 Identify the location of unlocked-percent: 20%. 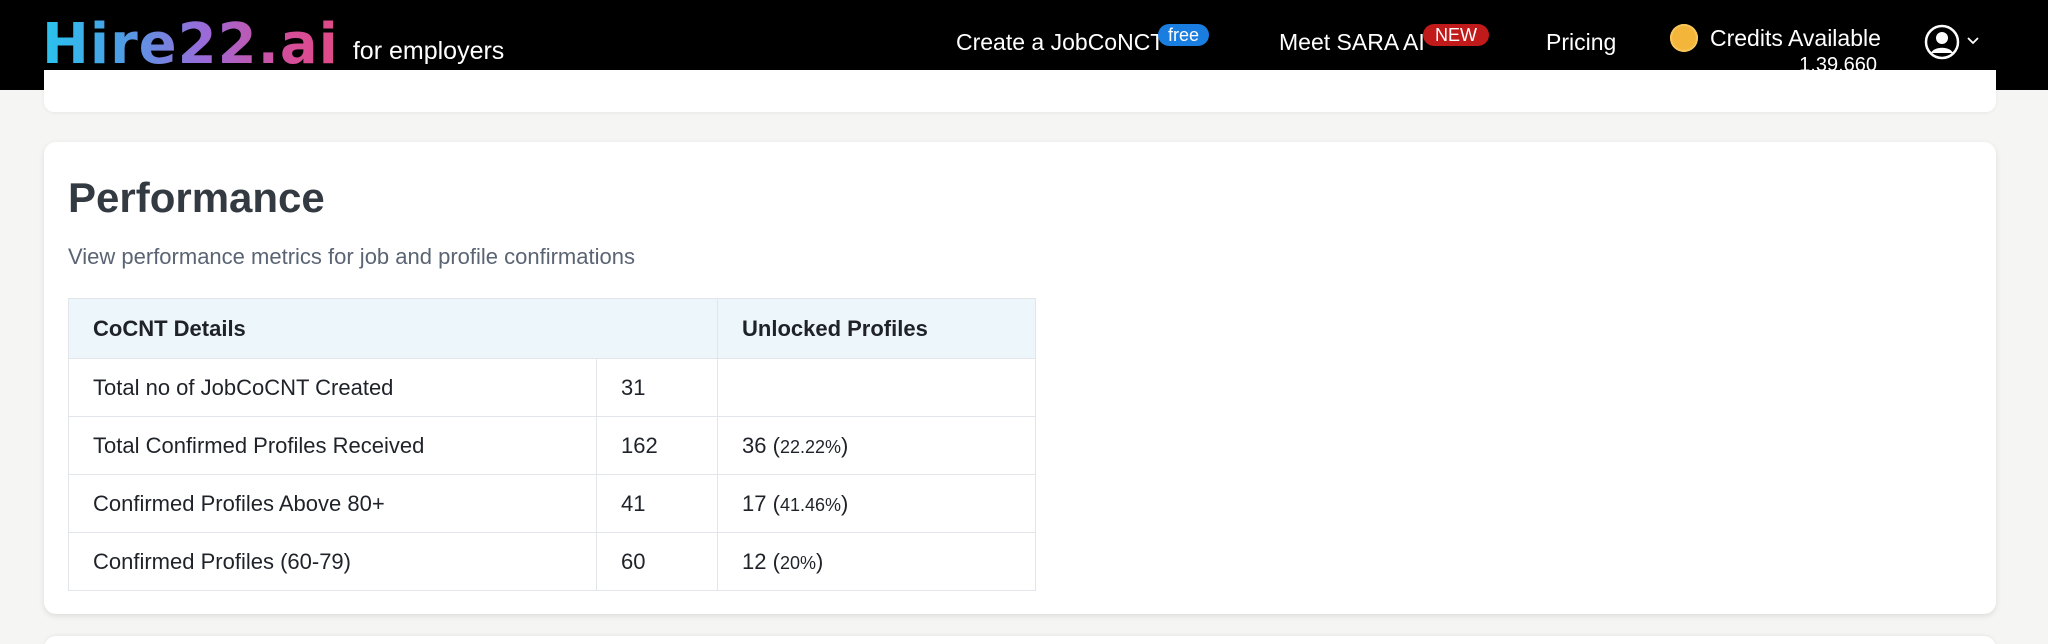
(797, 562).